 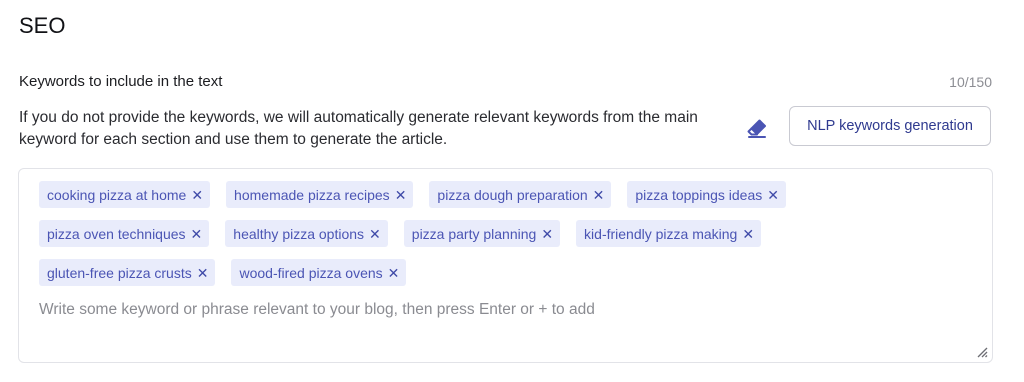 What do you see at coordinates (505, 81) in the screenshot?
I see `keywords-header: Keywords to include in the text 10/150` at bounding box center [505, 81].